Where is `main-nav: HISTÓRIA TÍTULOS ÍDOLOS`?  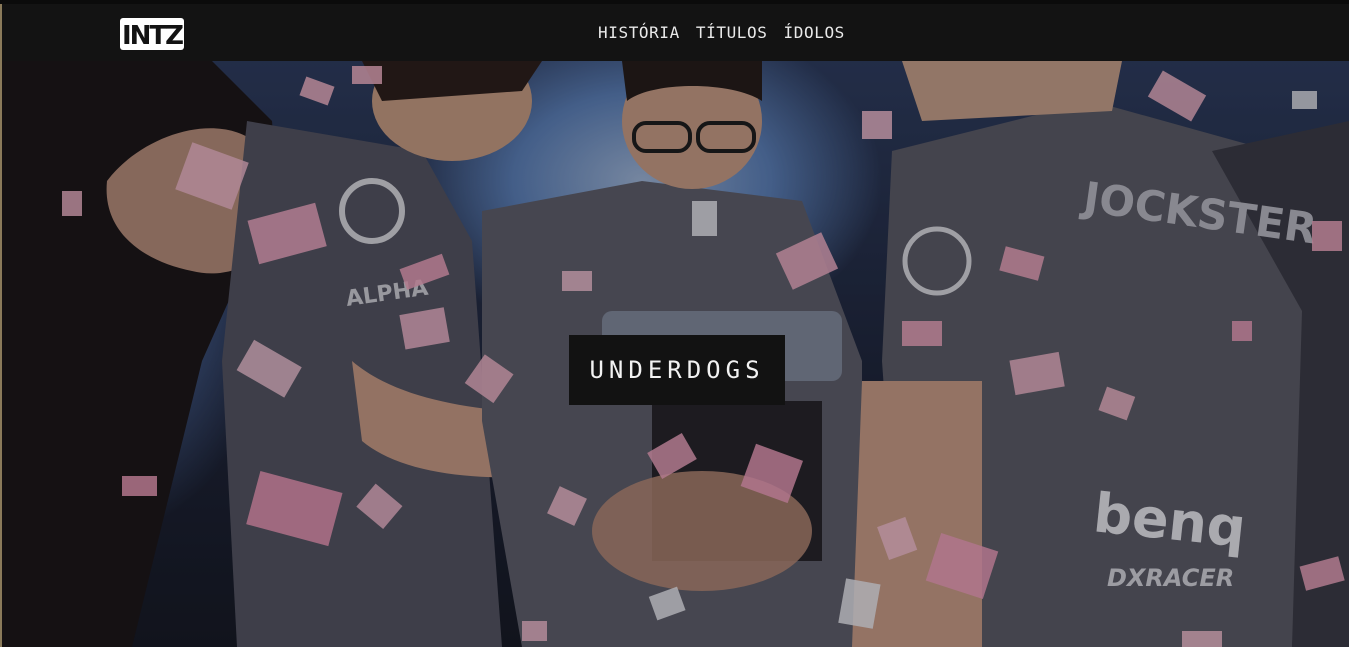
main-nav: HISTÓRIA TÍTULOS ÍDOLOS is located at coordinates (721, 32).